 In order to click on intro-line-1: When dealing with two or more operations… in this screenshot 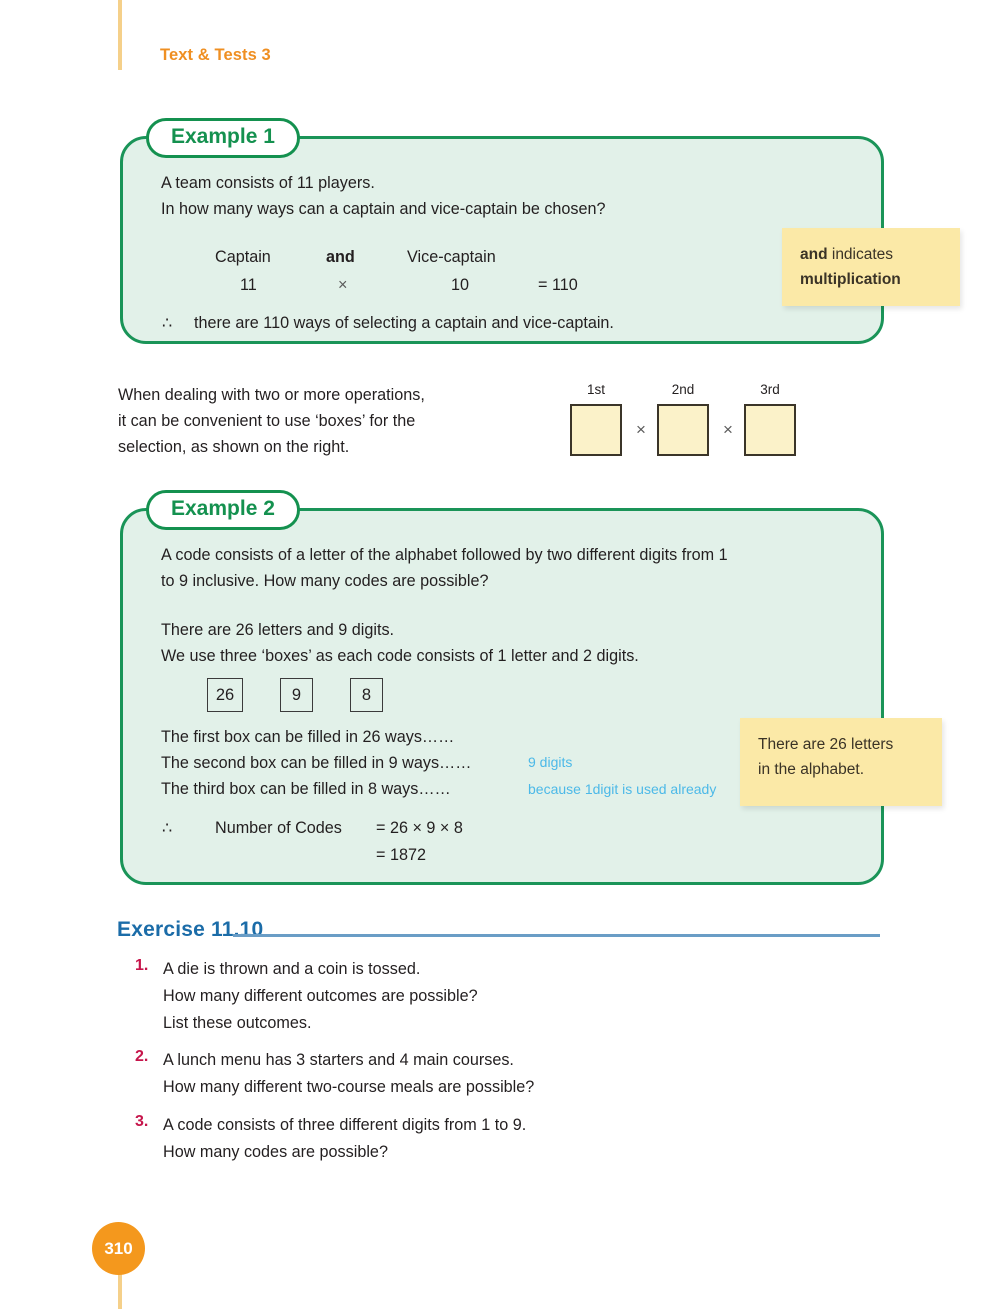, I will do `click(271, 395)`.